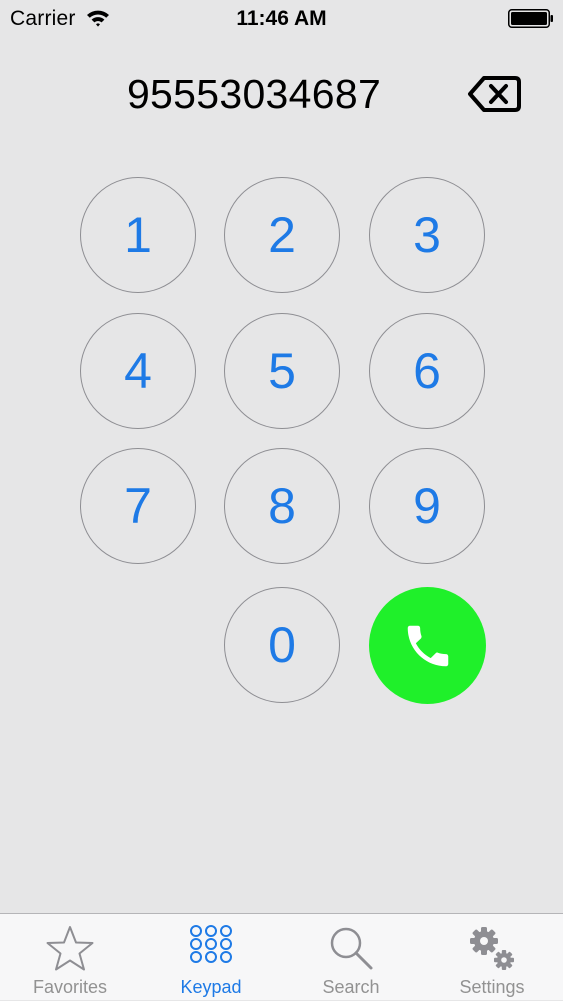 Image resolution: width=563 pixels, height=1001 pixels. What do you see at coordinates (351, 948) in the screenshot?
I see `search-icon` at bounding box center [351, 948].